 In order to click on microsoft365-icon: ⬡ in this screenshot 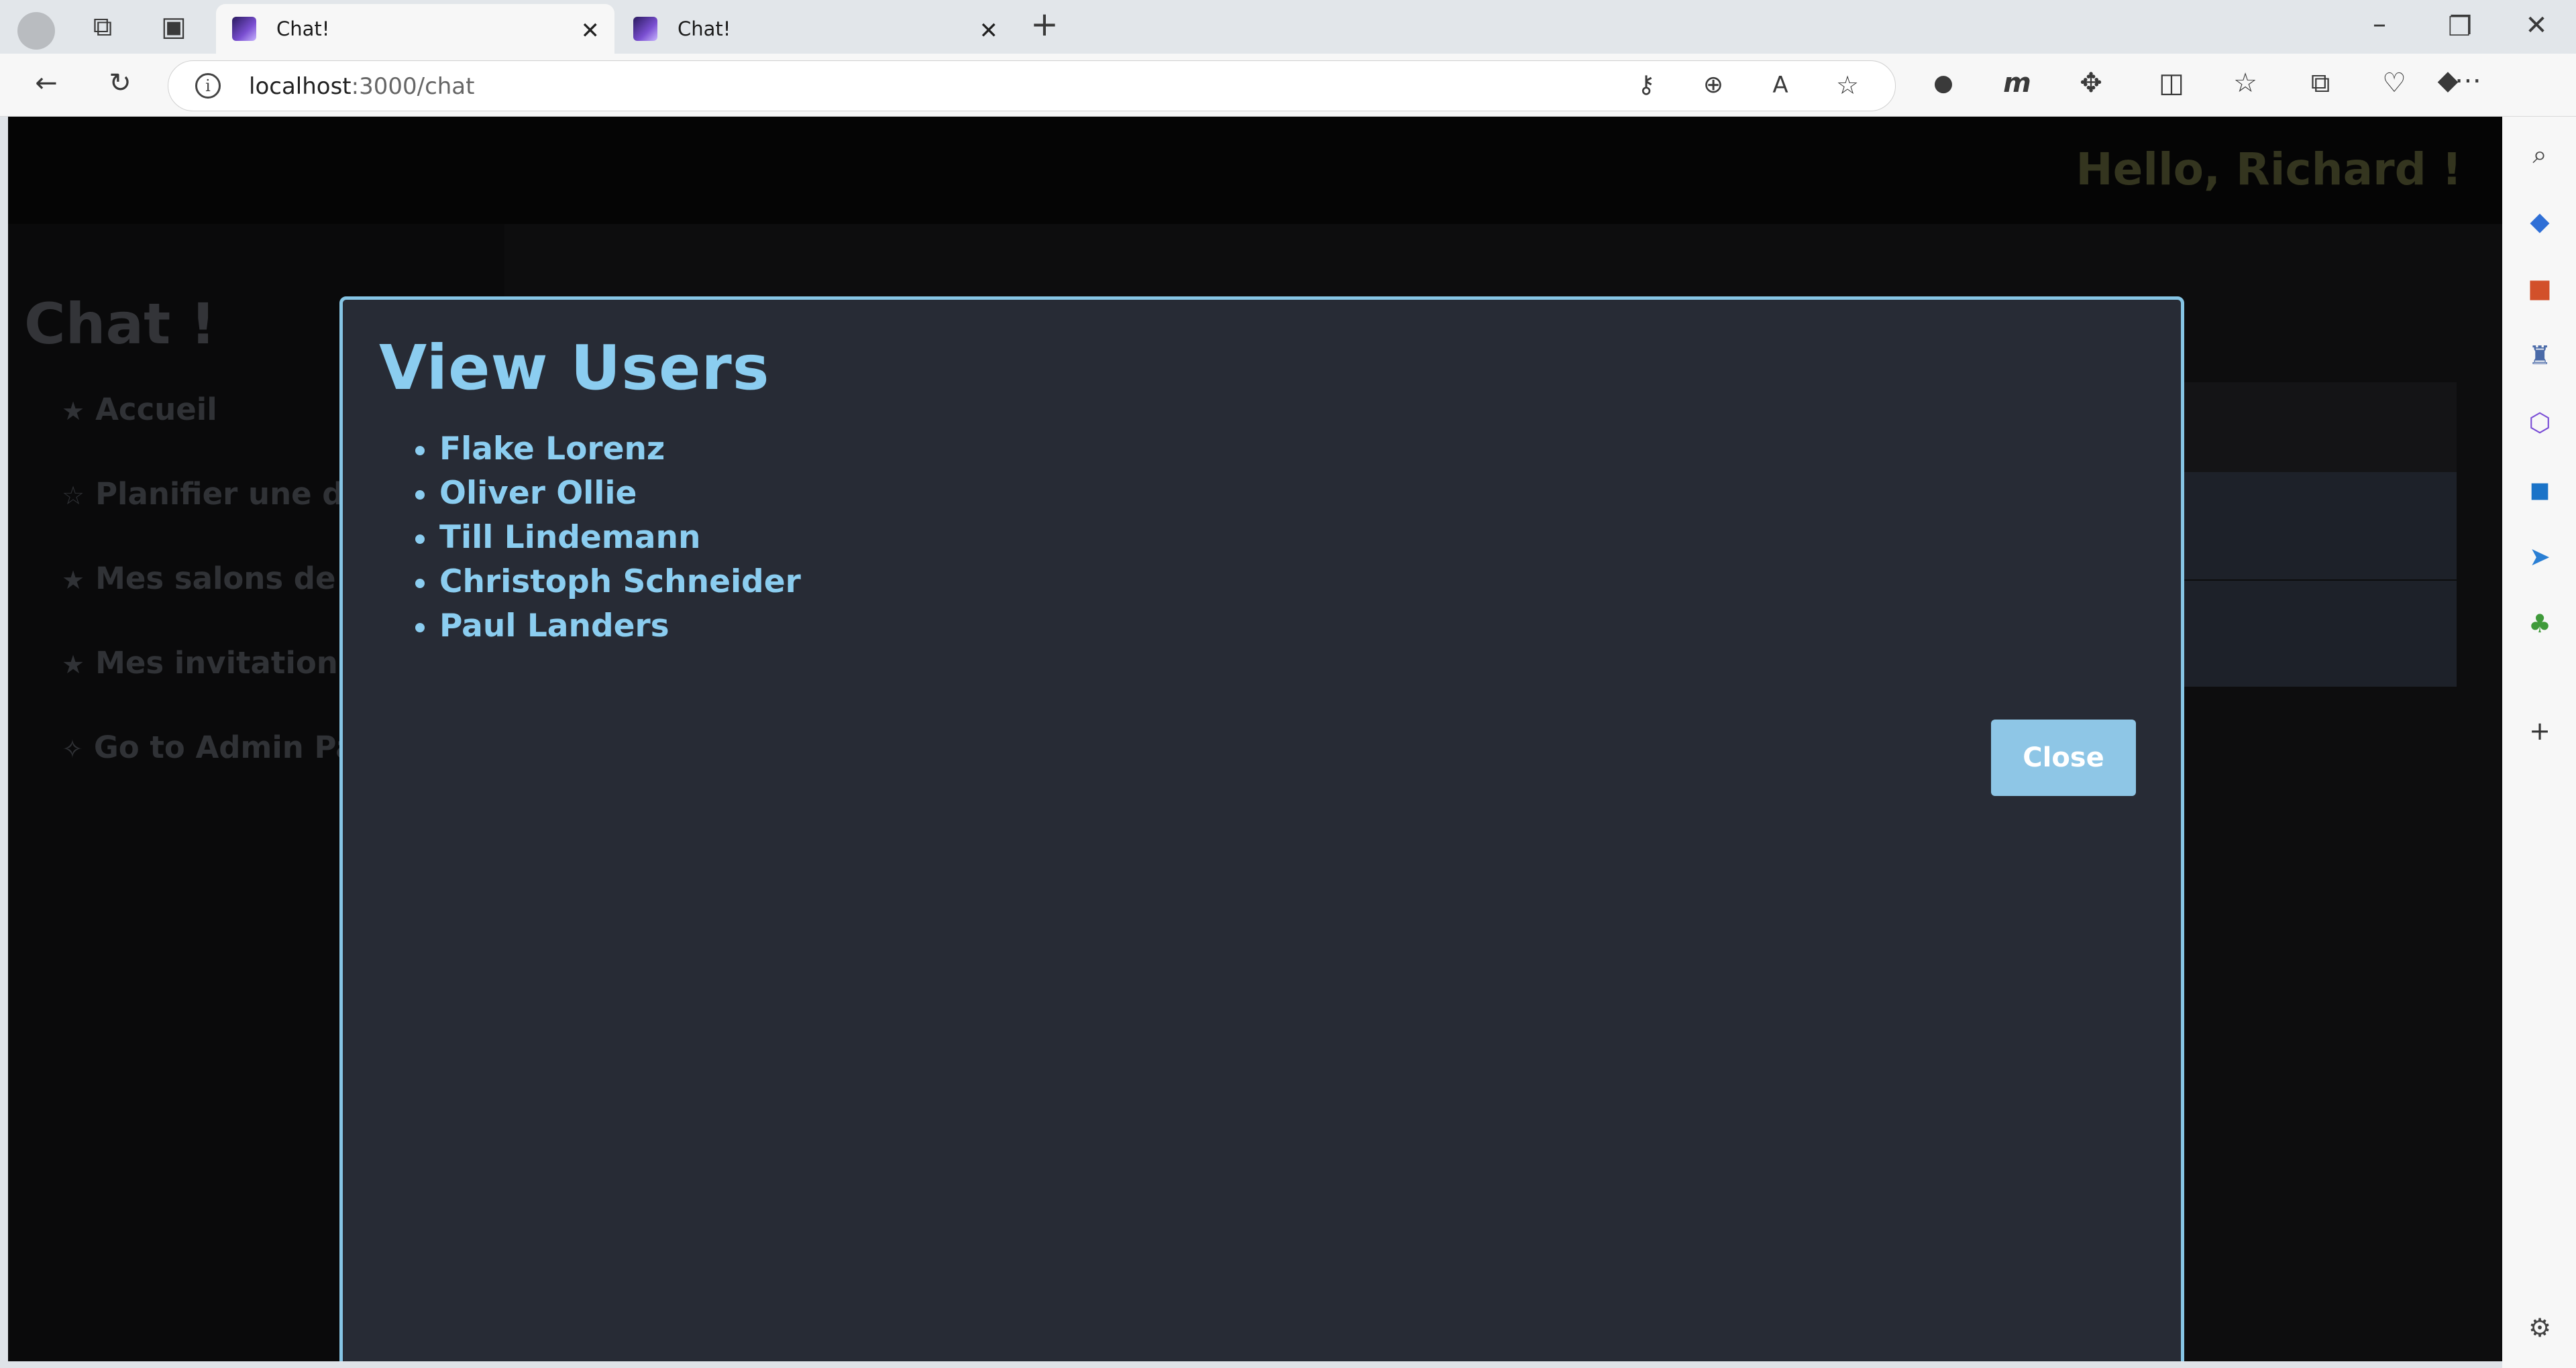, I will do `click(2539, 422)`.